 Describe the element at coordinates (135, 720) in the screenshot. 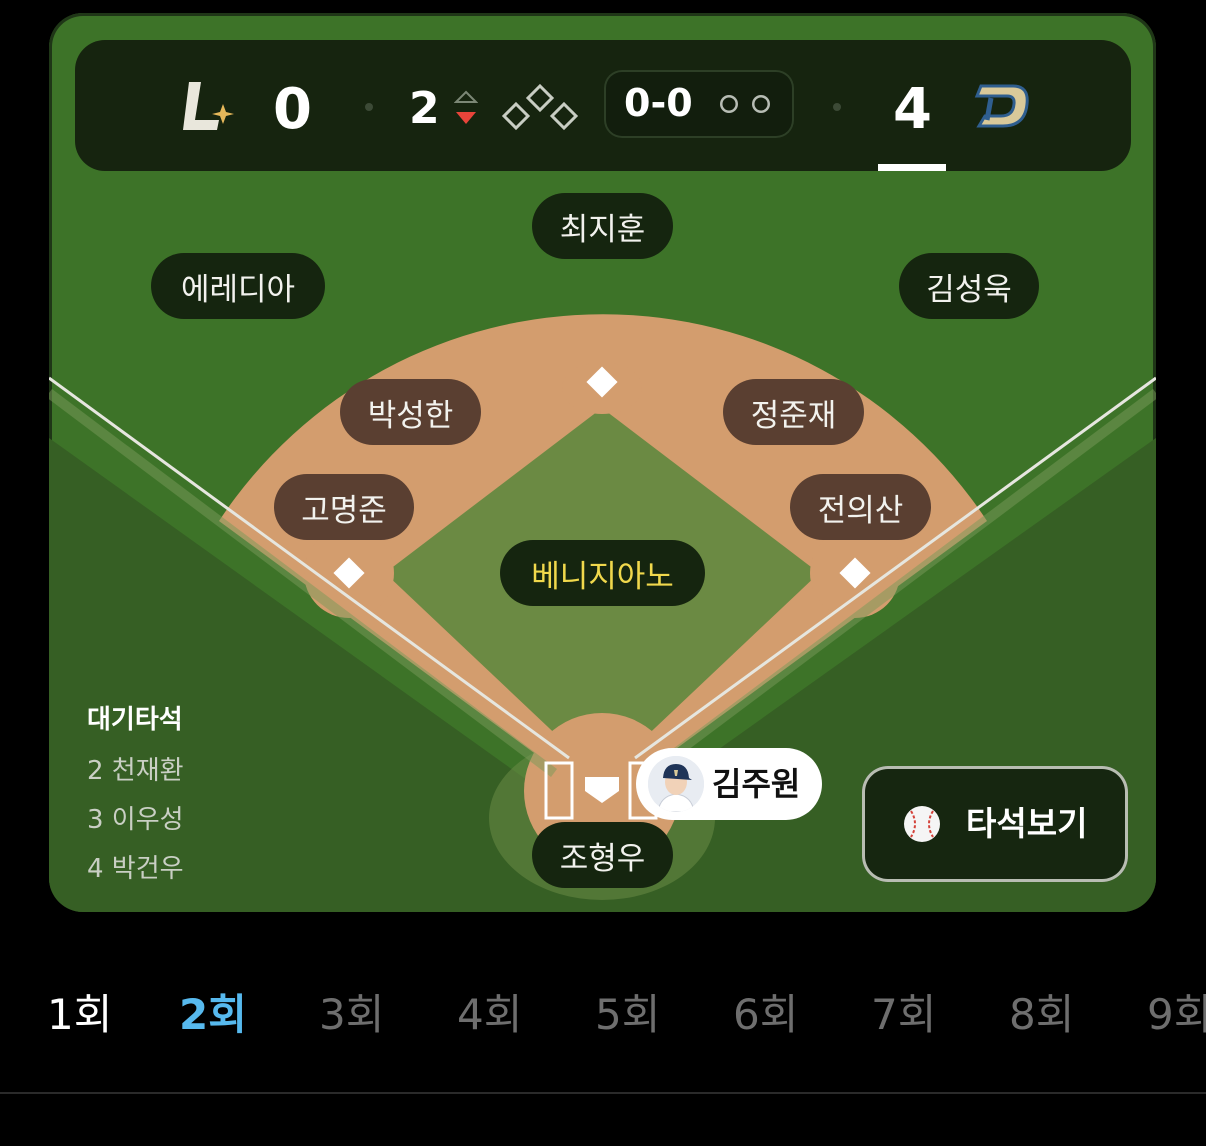

I see `on-deck-title: 대기타석` at that location.